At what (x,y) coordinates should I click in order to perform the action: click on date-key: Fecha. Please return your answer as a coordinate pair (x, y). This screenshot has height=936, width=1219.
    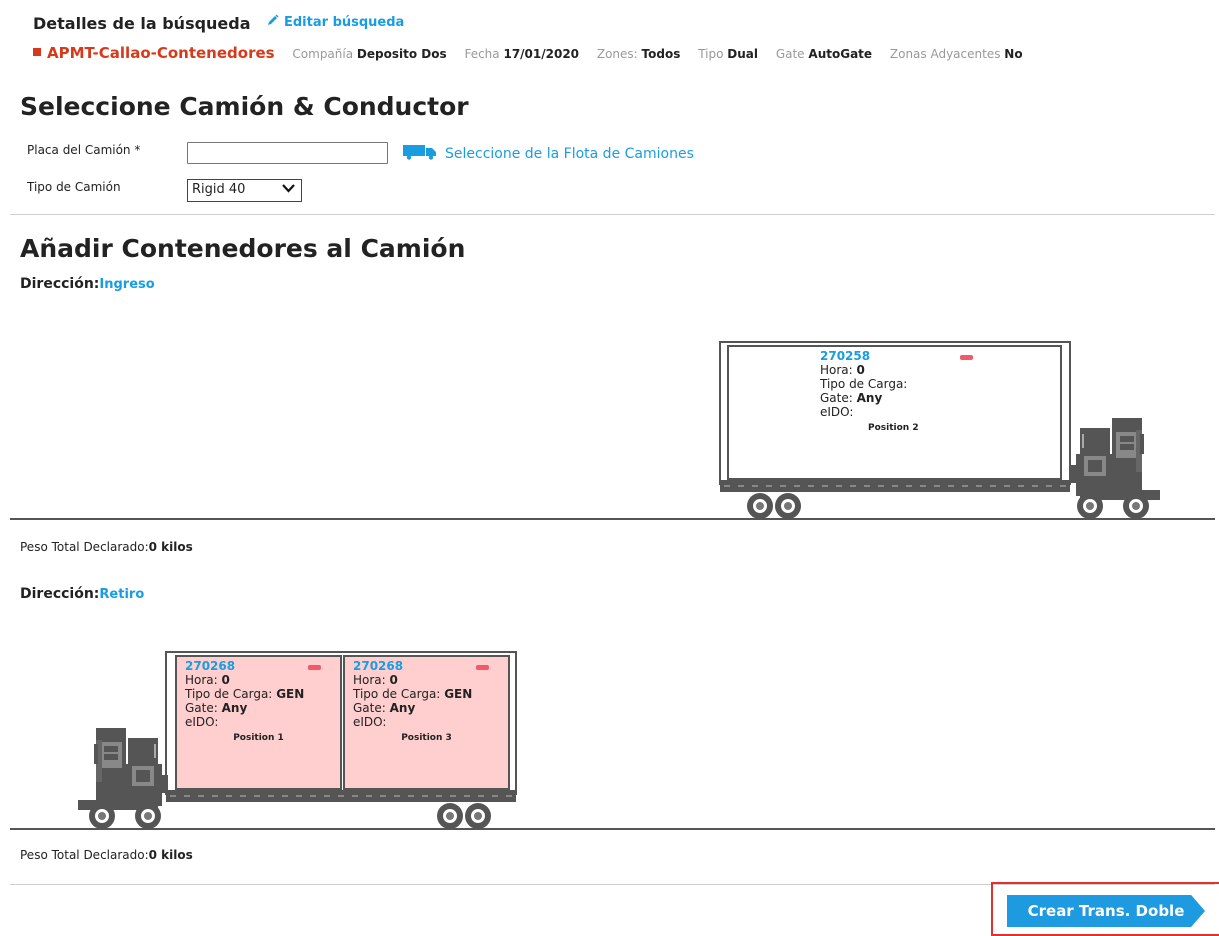
    Looking at the image, I should click on (482, 54).